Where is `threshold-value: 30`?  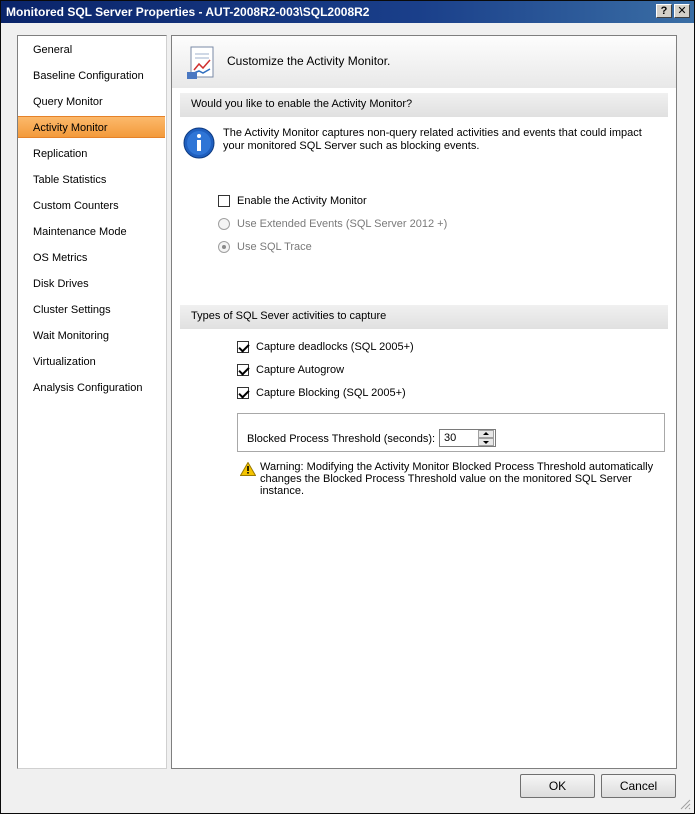
threshold-value: 30 is located at coordinates (450, 438).